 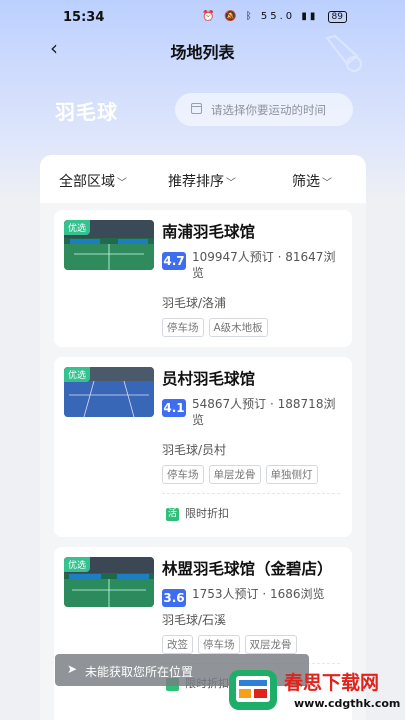 What do you see at coordinates (72, 669) in the screenshot?
I see `location-arrow-icon: ➤` at bounding box center [72, 669].